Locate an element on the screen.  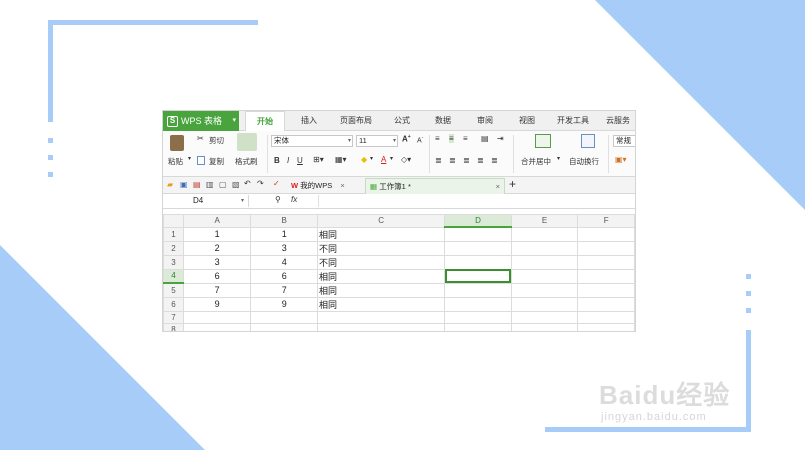
tab-data: 数据 is located at coordinates (443, 121).